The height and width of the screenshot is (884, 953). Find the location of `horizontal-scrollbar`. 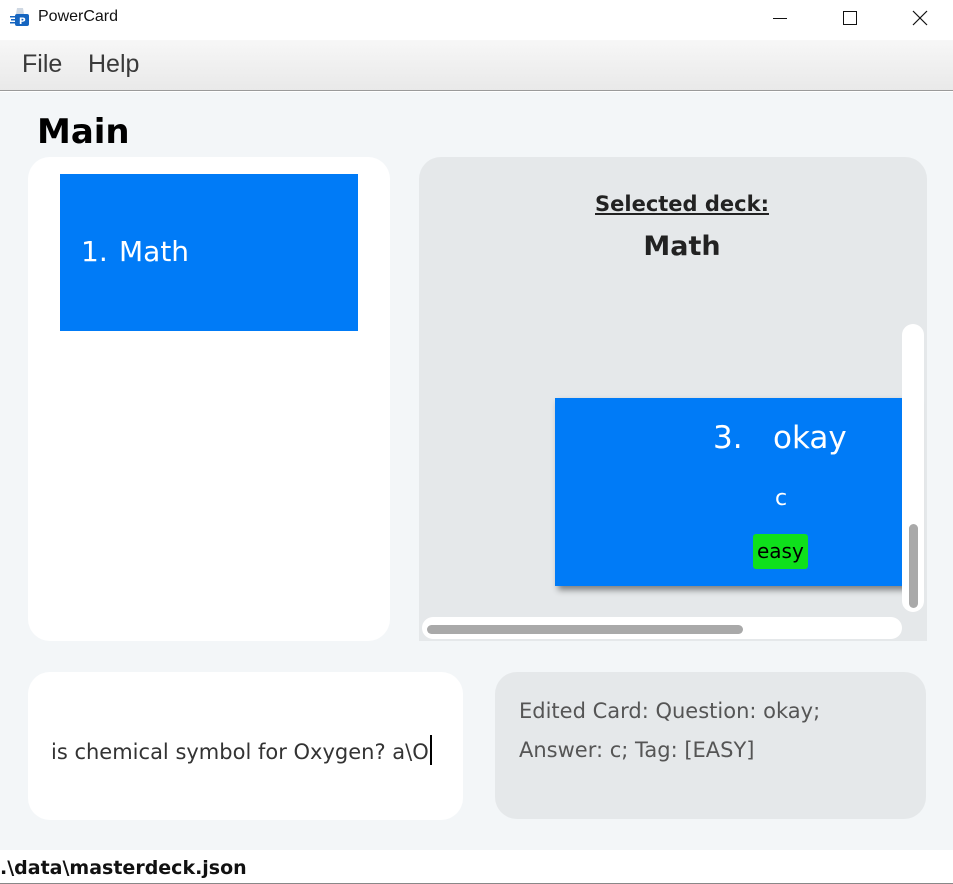

horizontal-scrollbar is located at coordinates (662, 628).